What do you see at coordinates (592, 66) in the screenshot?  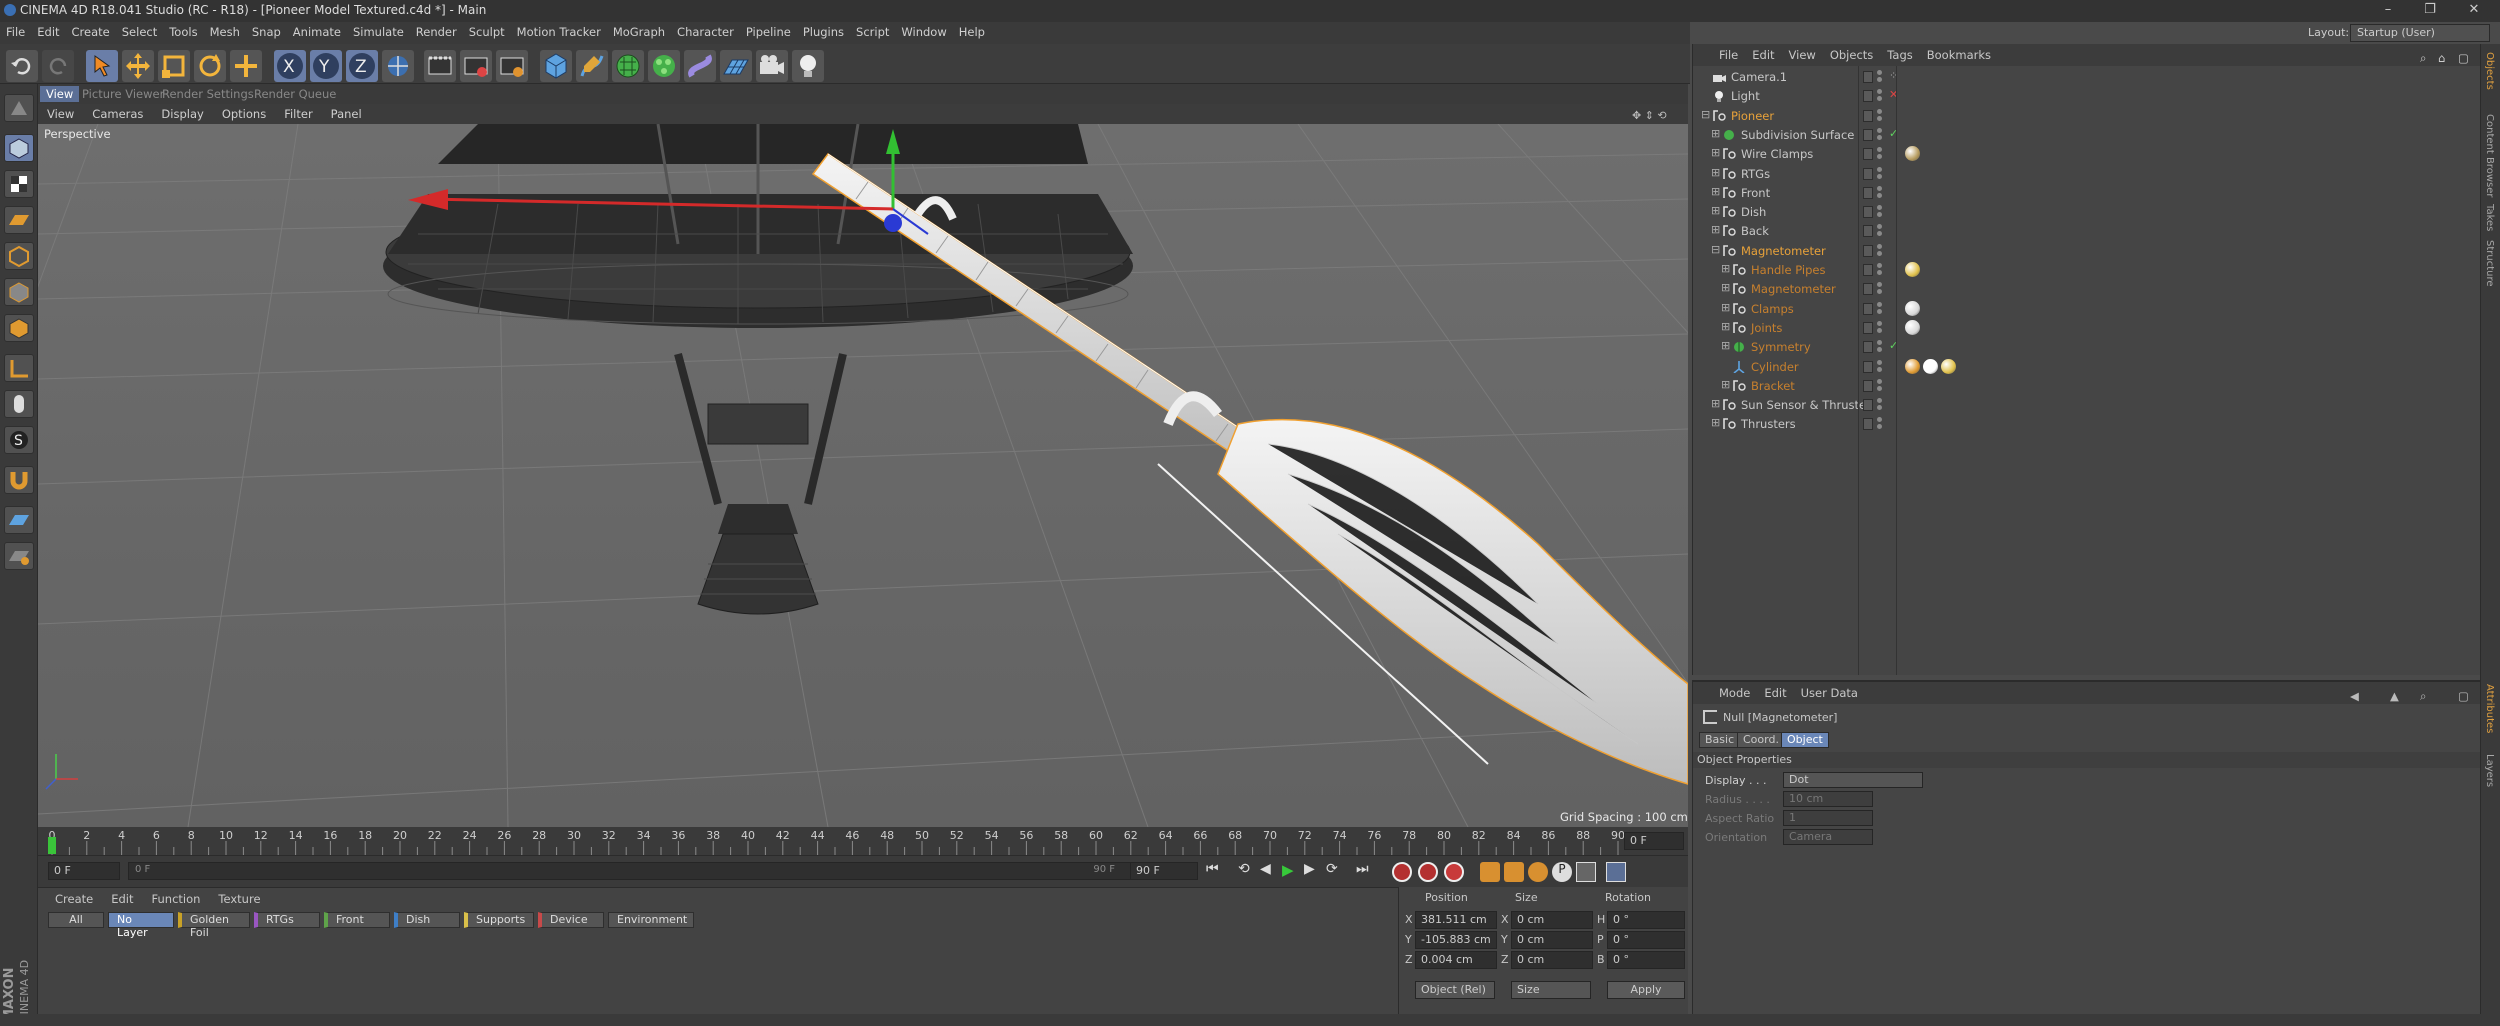 I see `pen-spline-icon` at bounding box center [592, 66].